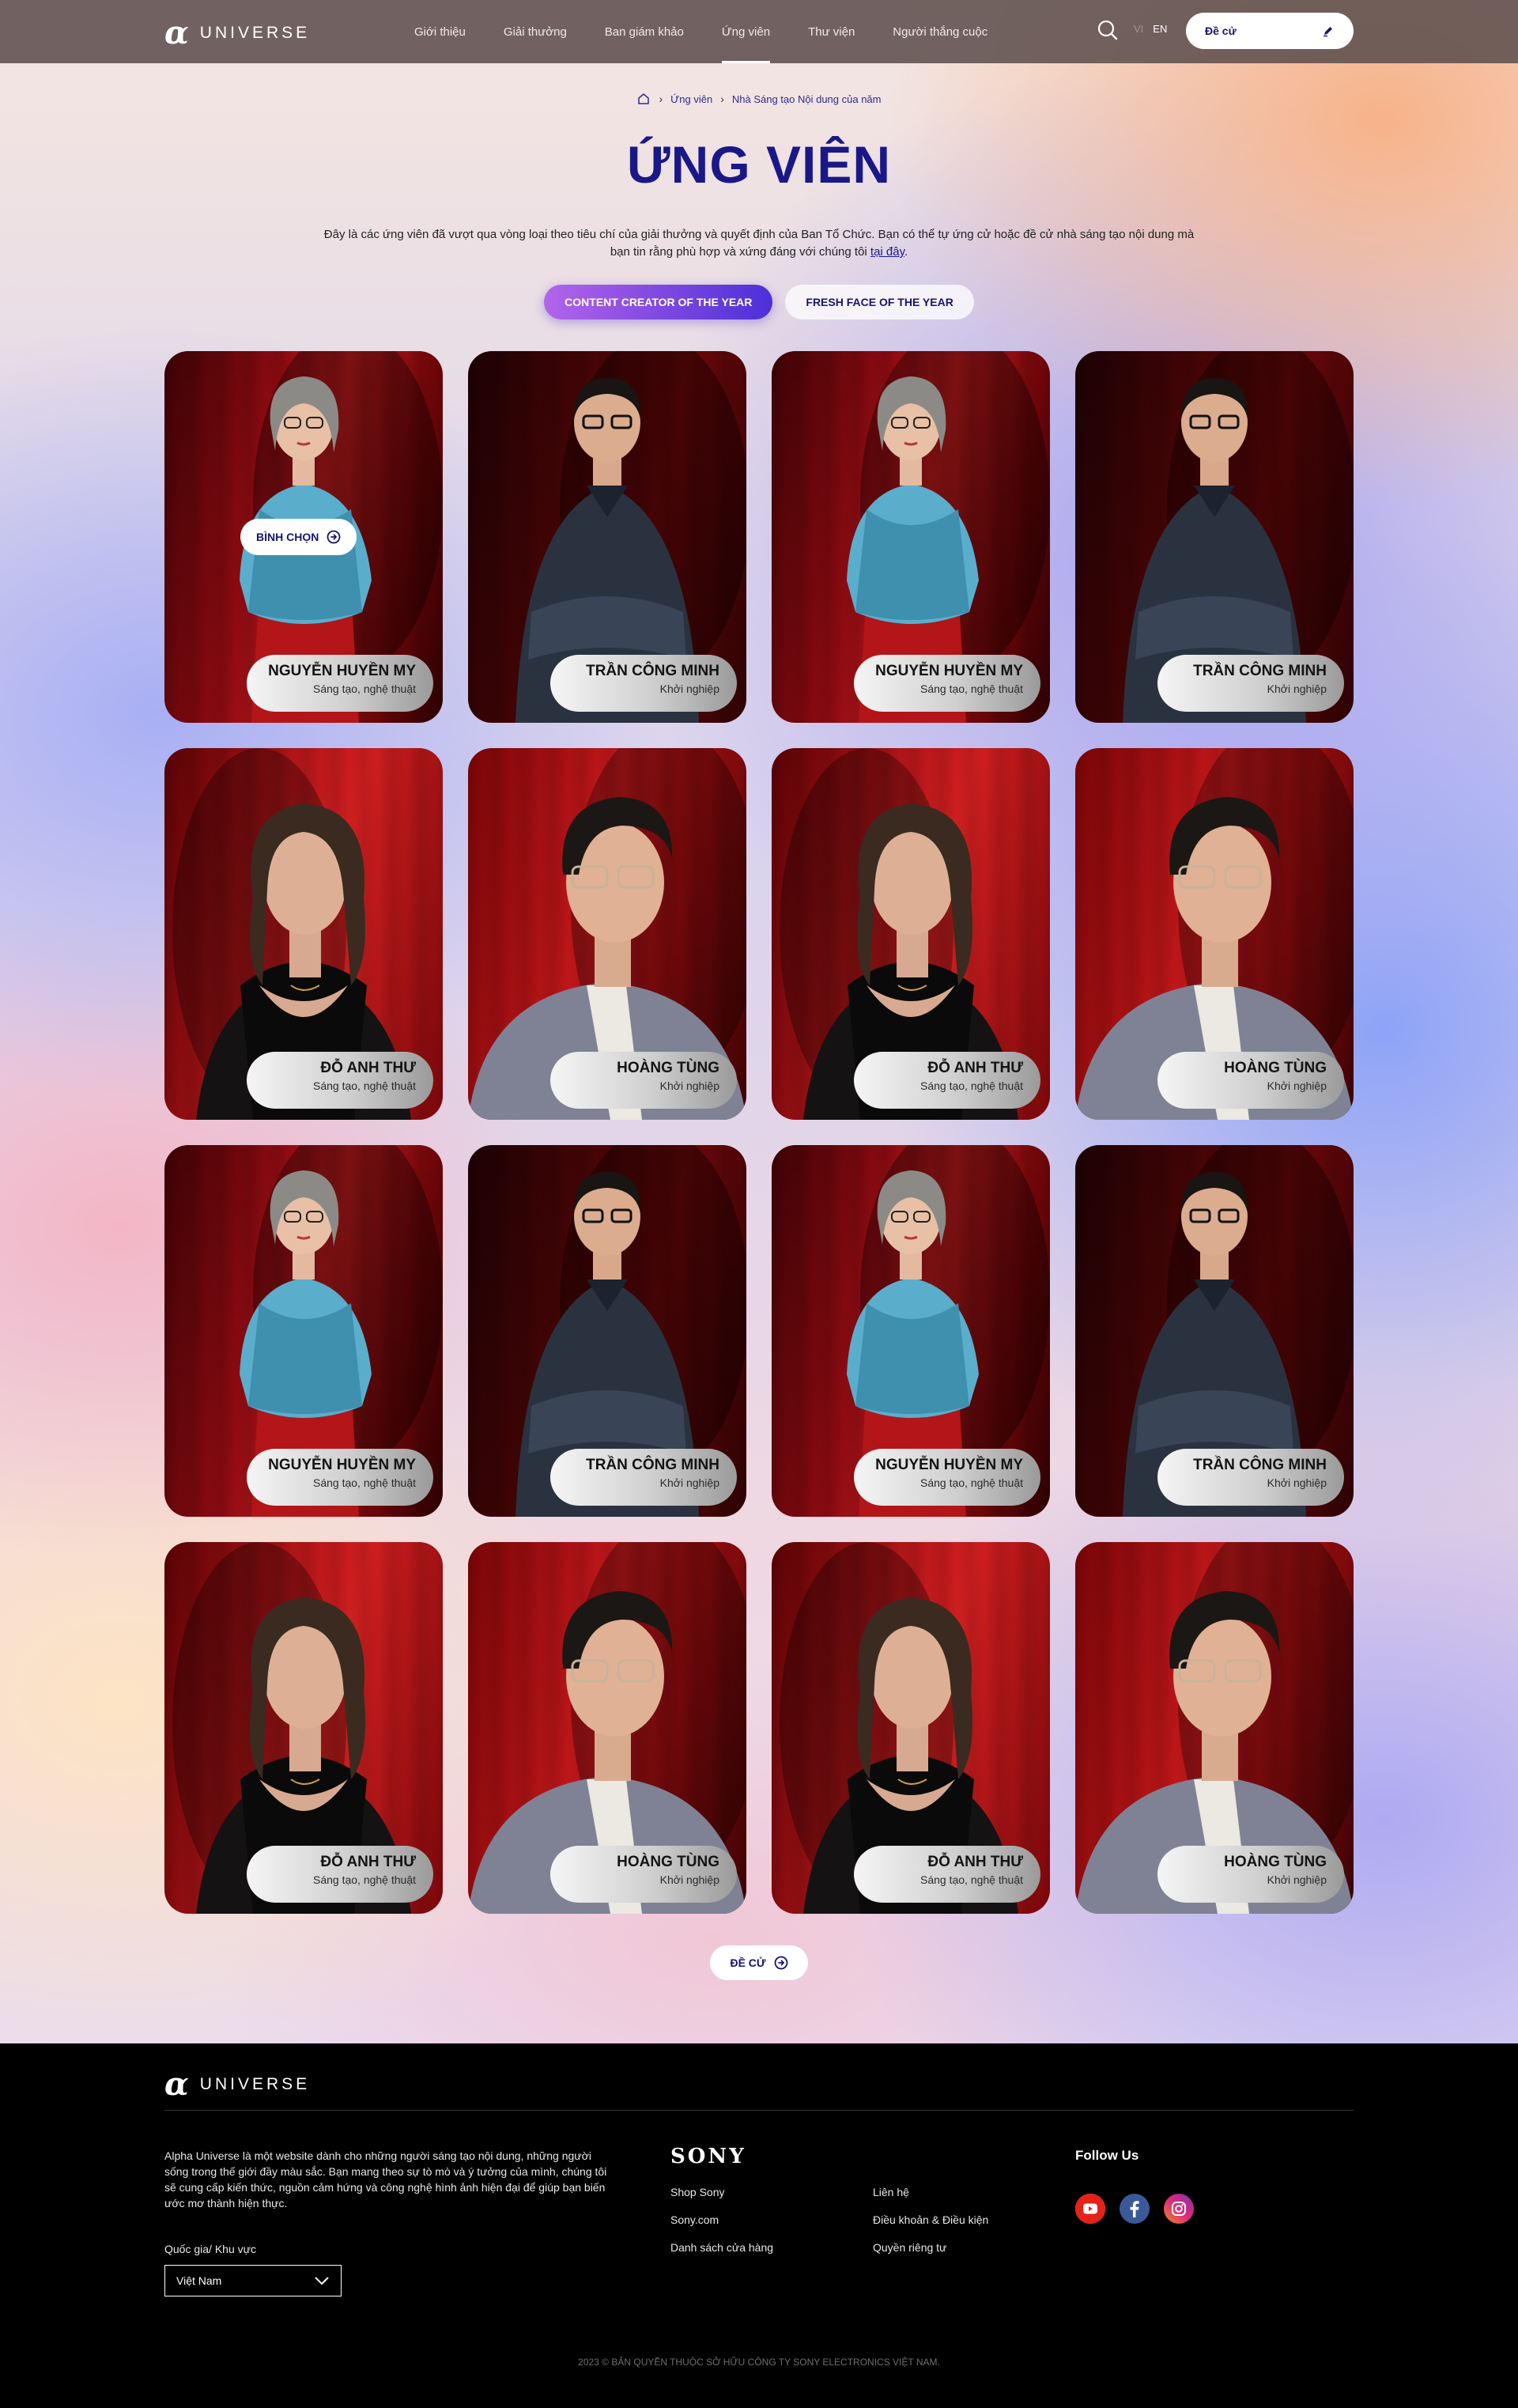 The width and height of the screenshot is (1518, 2408). I want to click on footer-link: Quyền riêng tư, so click(930, 2247).